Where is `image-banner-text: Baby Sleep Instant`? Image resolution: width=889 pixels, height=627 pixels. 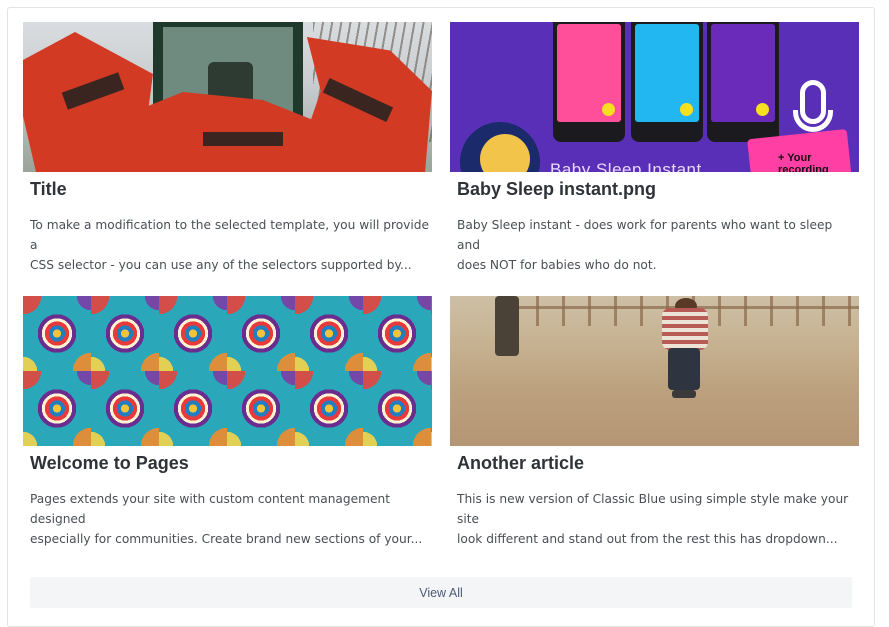 image-banner-text: Baby Sleep Instant is located at coordinates (626, 166).